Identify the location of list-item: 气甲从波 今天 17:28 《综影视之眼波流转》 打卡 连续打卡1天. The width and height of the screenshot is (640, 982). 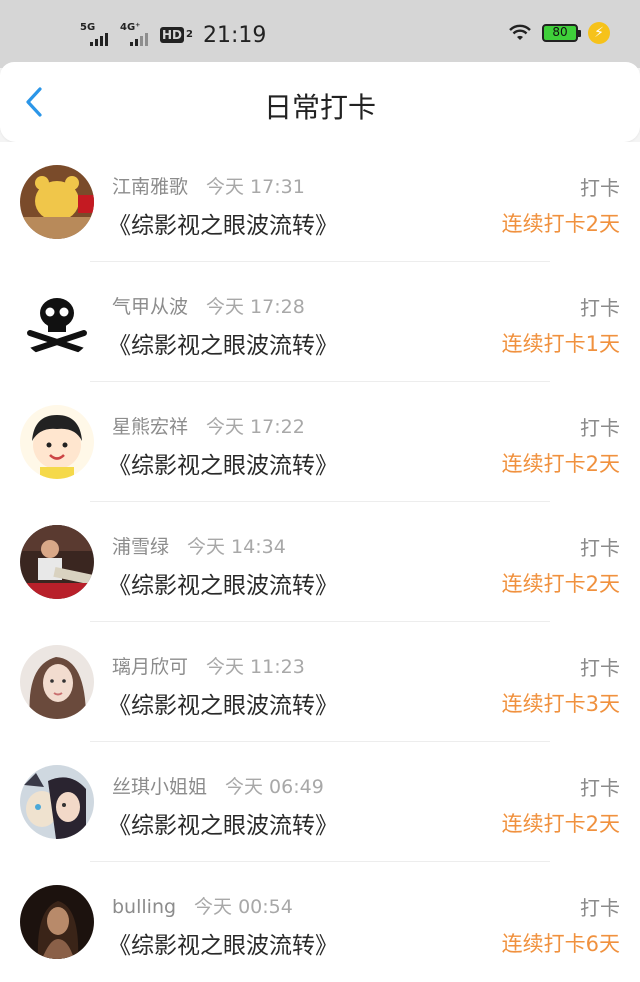
(320, 322).